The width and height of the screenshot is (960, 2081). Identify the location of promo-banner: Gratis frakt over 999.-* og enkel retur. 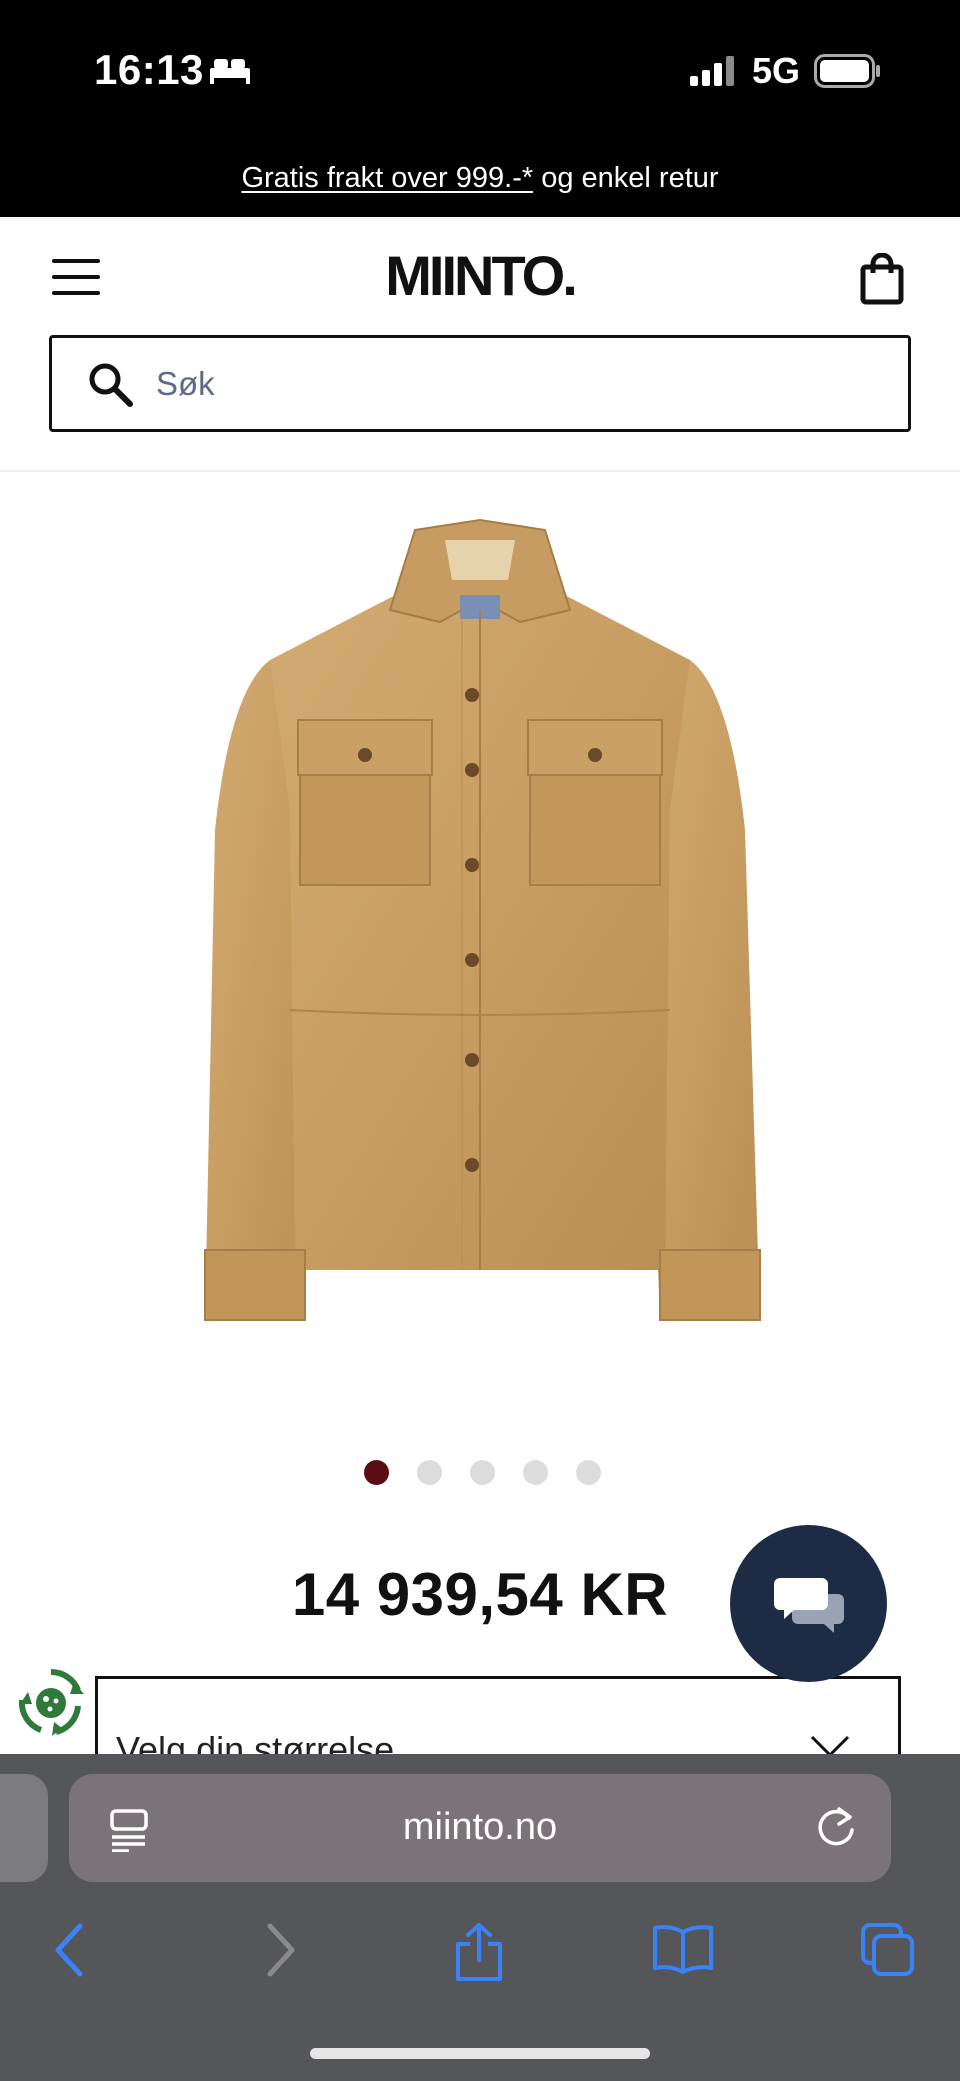
(480, 178).